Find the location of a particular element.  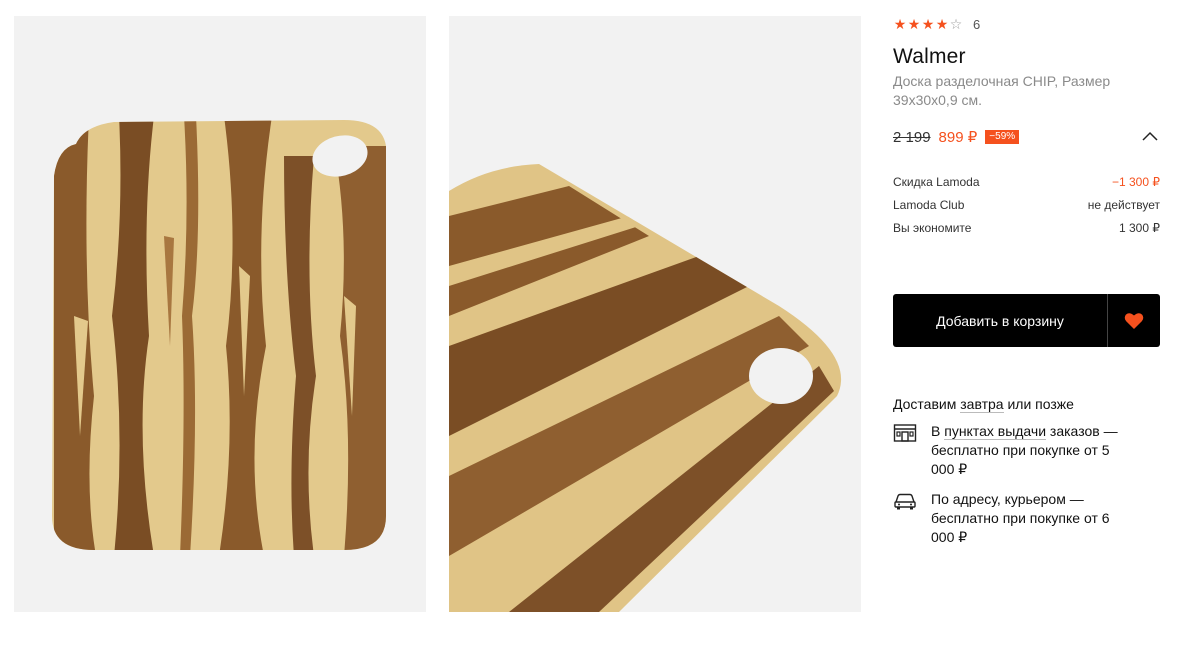

new-price: 899 ₽ is located at coordinates (958, 137).